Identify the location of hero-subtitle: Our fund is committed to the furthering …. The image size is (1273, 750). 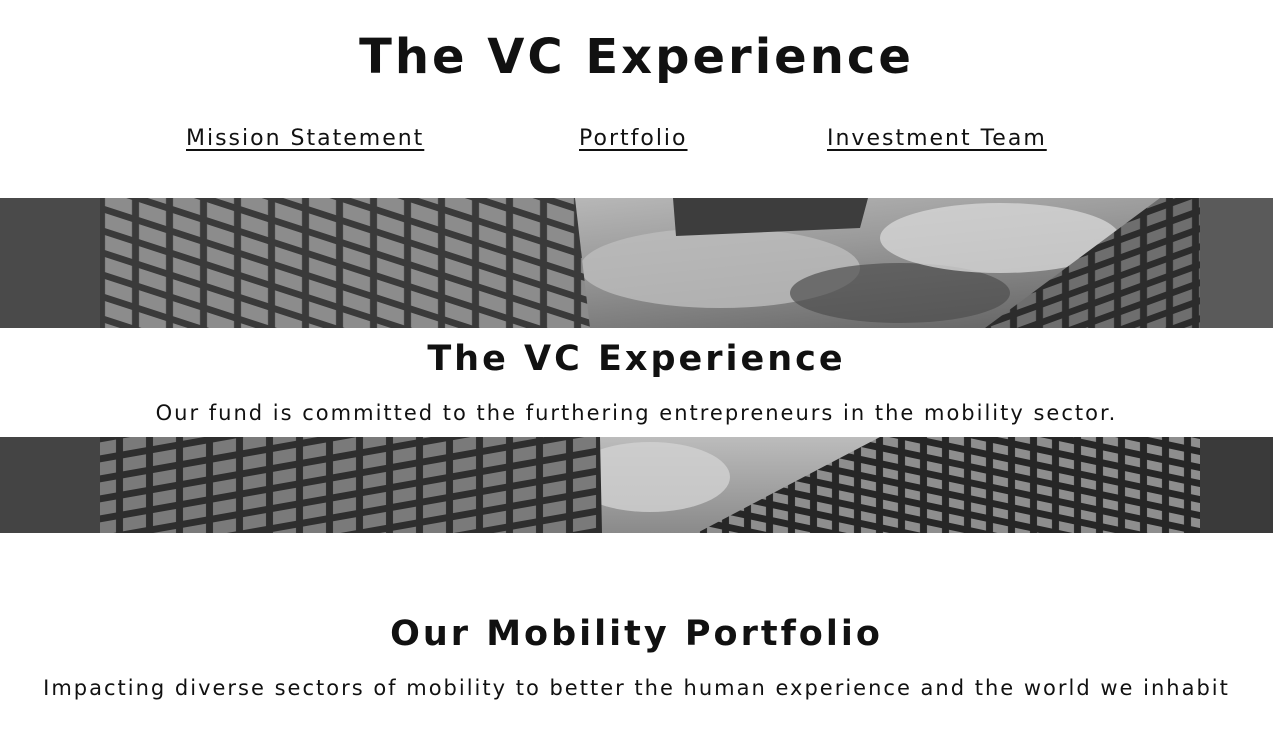
(636, 413).